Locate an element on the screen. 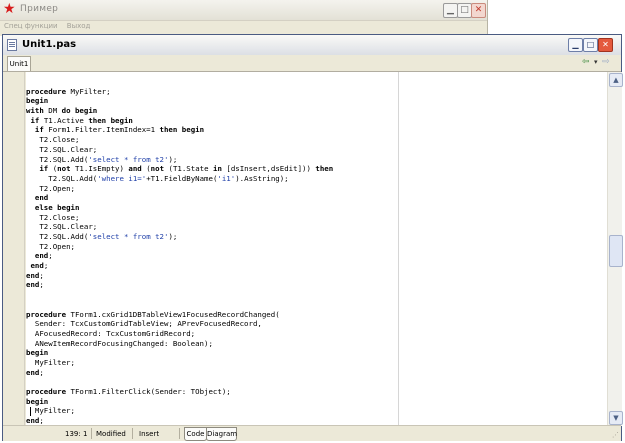 This screenshot has width=625, height=443. background-menubar: Спец функции Выход is located at coordinates (50, 26).